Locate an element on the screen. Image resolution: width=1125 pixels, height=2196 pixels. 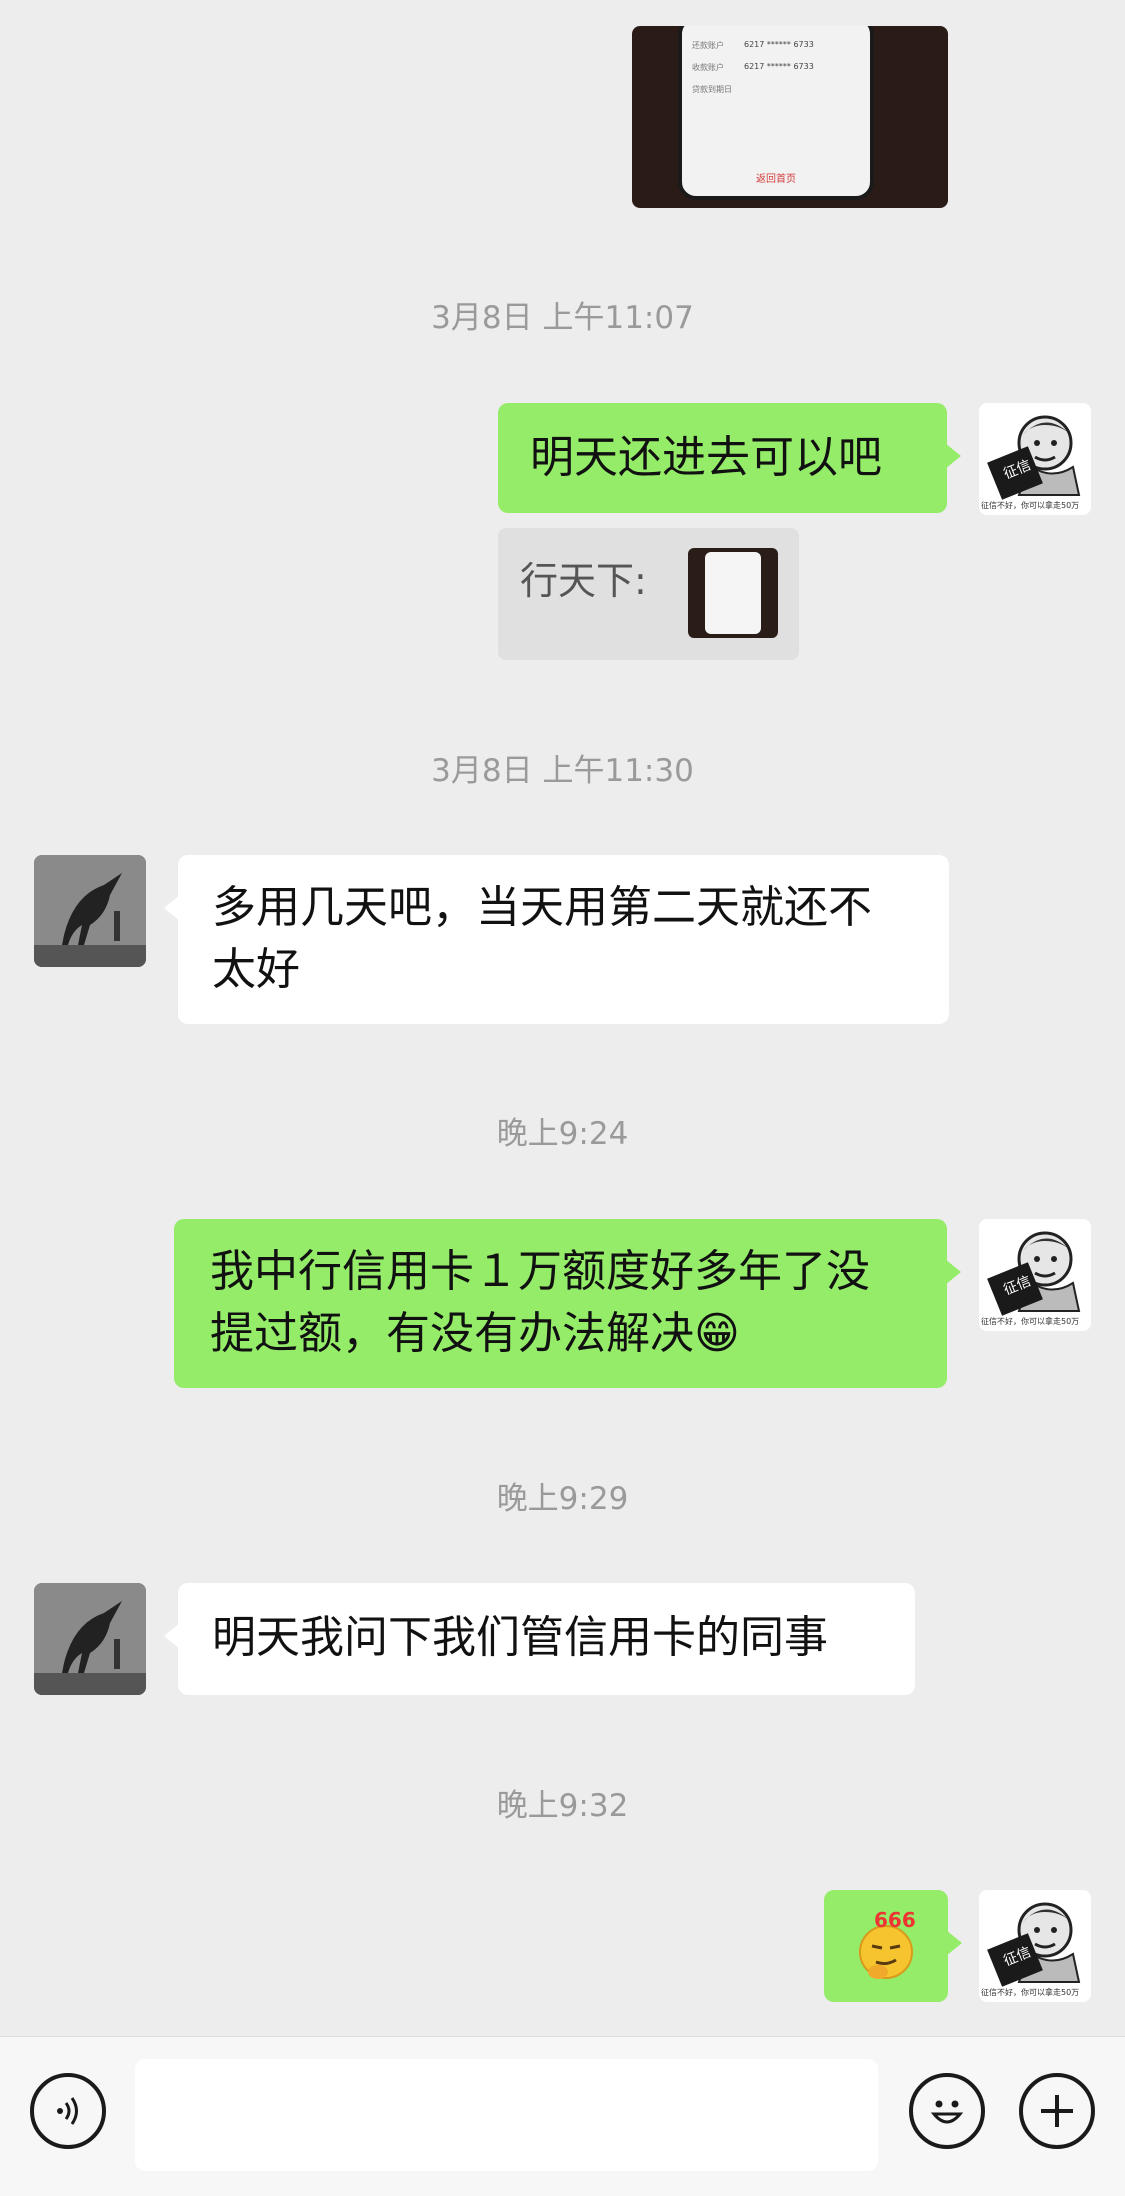
timestamp: 3月8日 上午11:30 is located at coordinates (562, 771).